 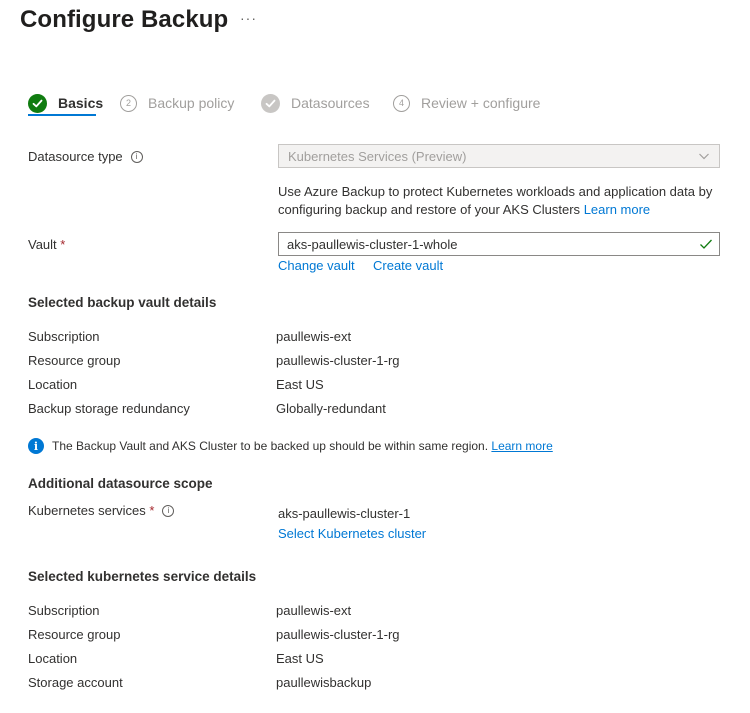 What do you see at coordinates (338, 634) in the screenshot?
I see `k8s-detail-value: paullewis-cluster-1-rg` at bounding box center [338, 634].